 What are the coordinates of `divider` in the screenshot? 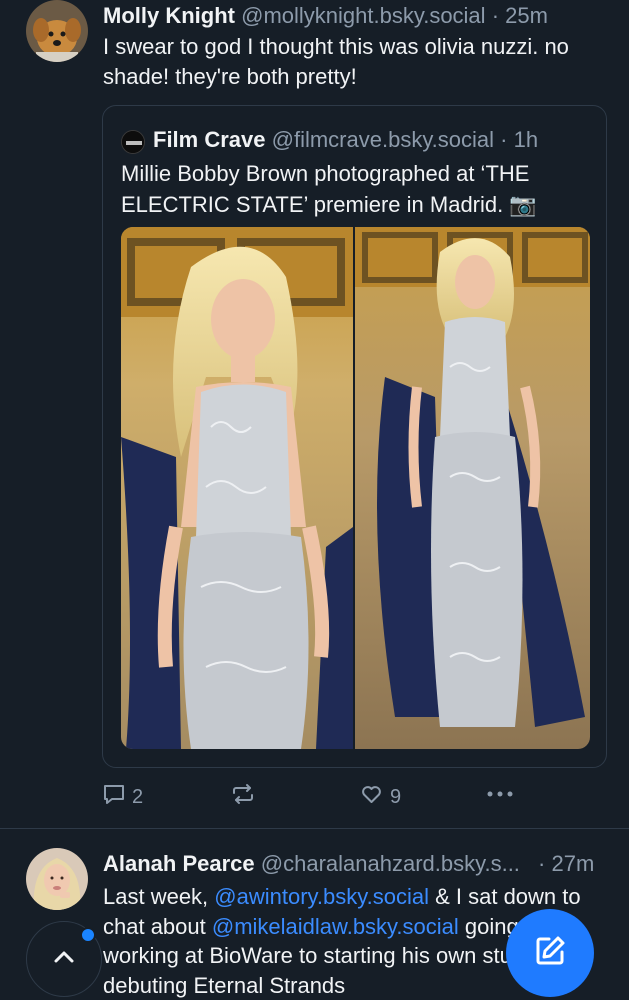 It's located at (314, 828).